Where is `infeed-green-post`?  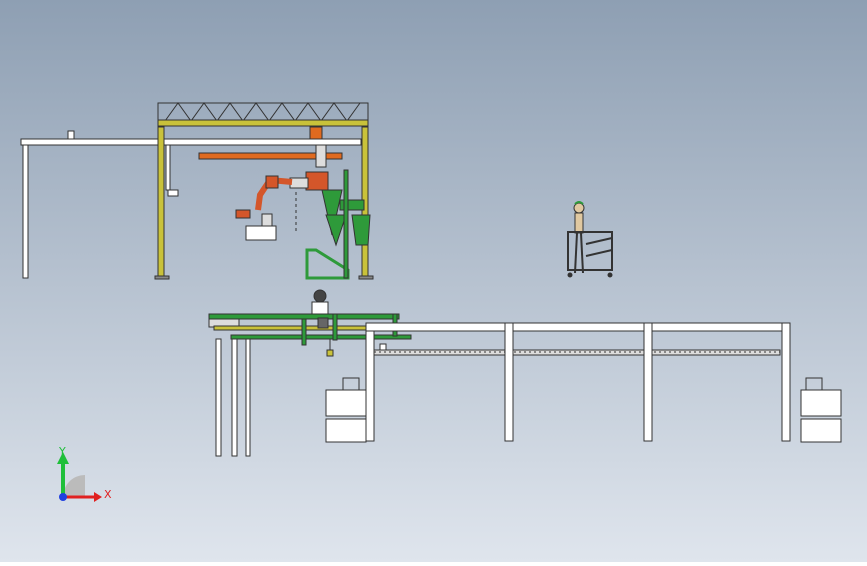
infeed-green-post is located at coordinates (335, 327).